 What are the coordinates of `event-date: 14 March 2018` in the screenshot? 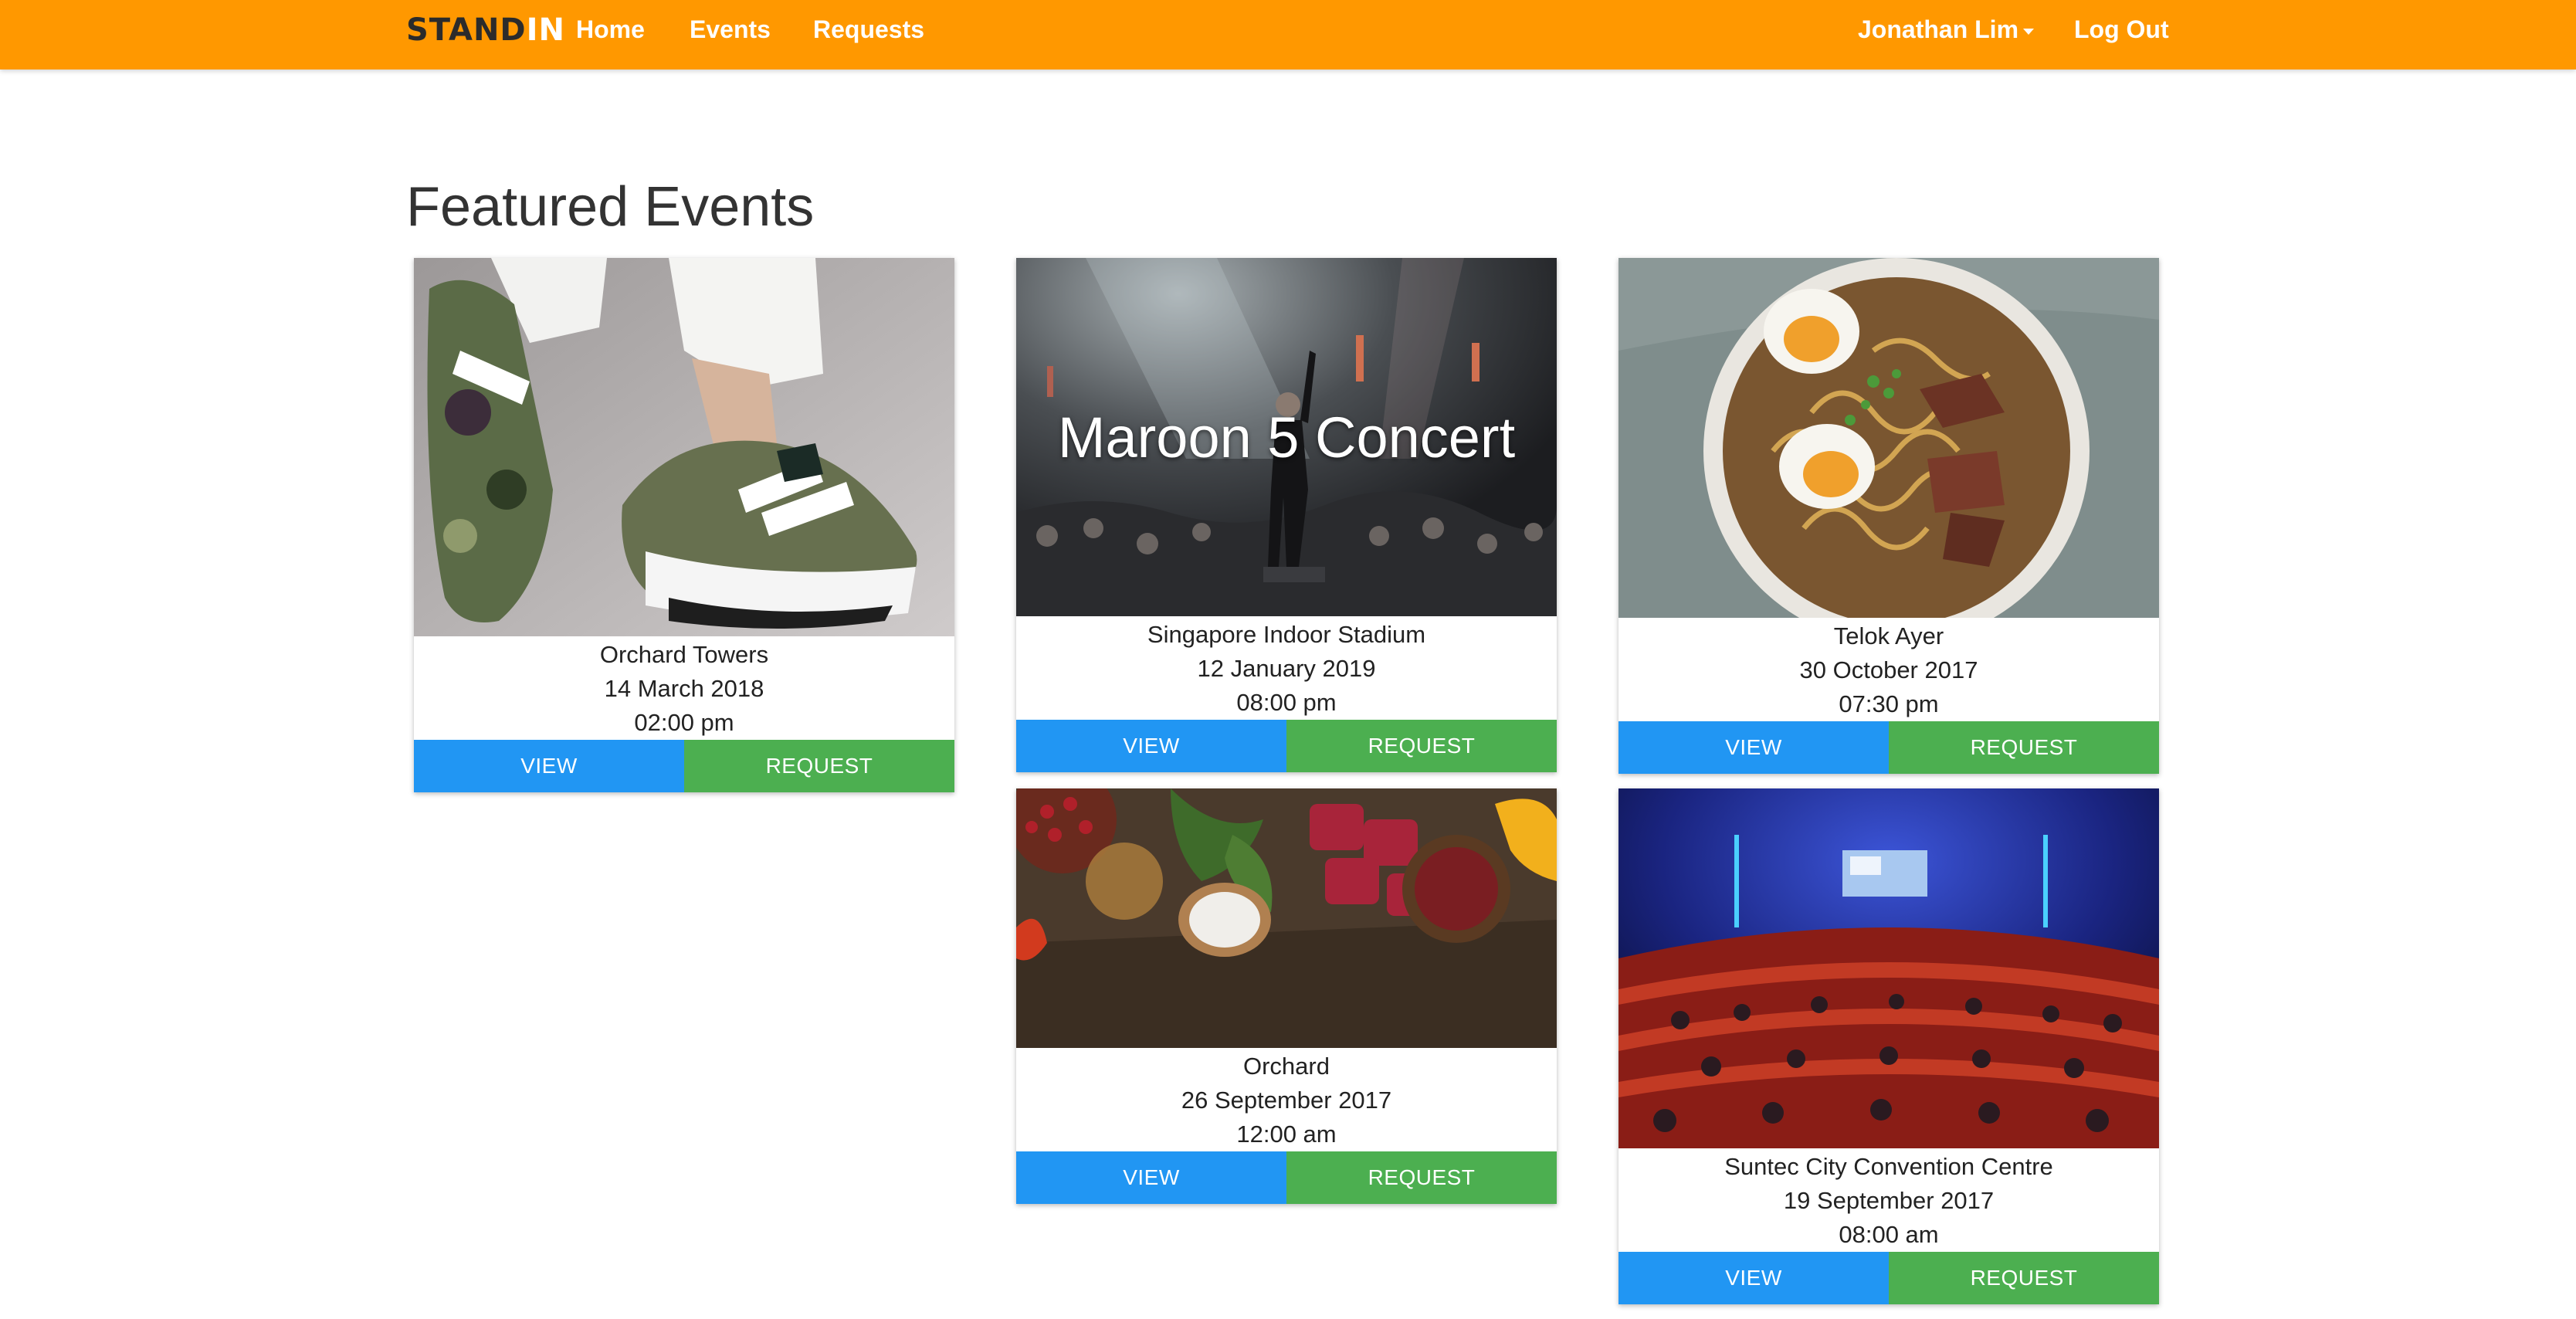 It's located at (684, 689).